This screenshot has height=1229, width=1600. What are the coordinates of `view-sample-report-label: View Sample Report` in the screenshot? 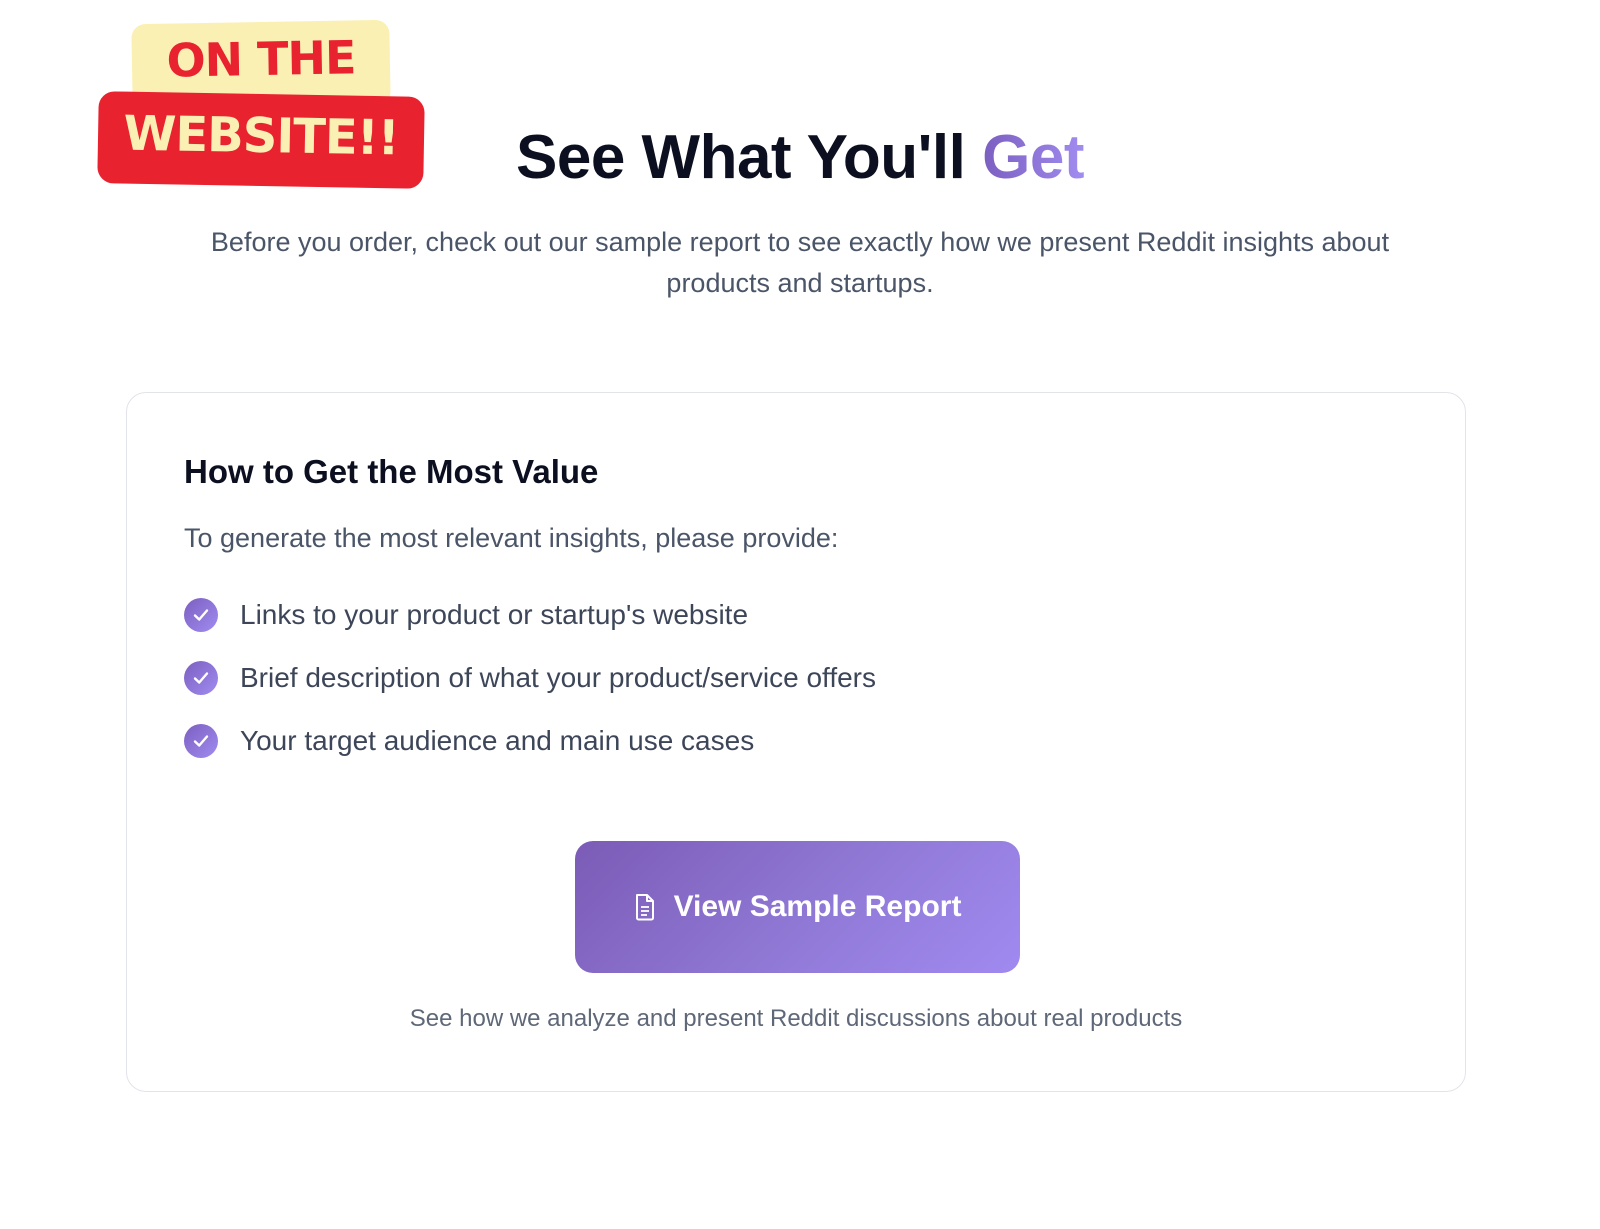 It's located at (817, 906).